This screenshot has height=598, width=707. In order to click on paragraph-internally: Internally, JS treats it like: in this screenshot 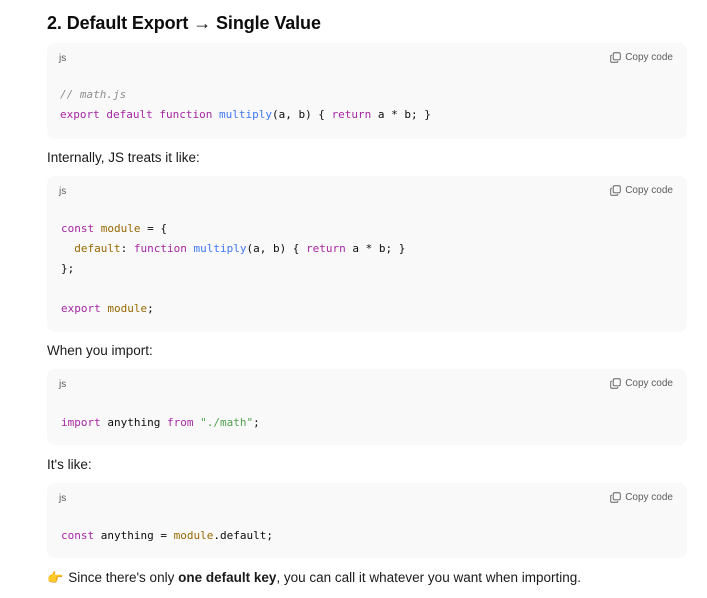, I will do `click(123, 157)`.